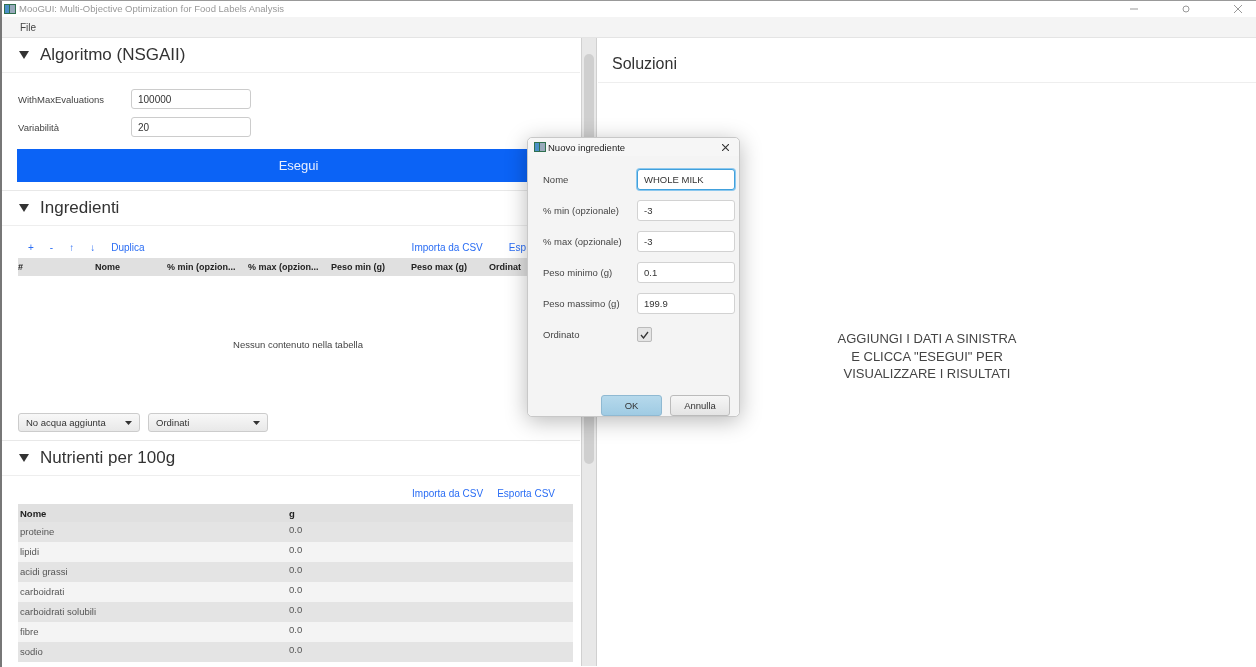 Image resolution: width=1256 pixels, height=667 pixels. I want to click on table-cell: proteine, so click(152, 532).